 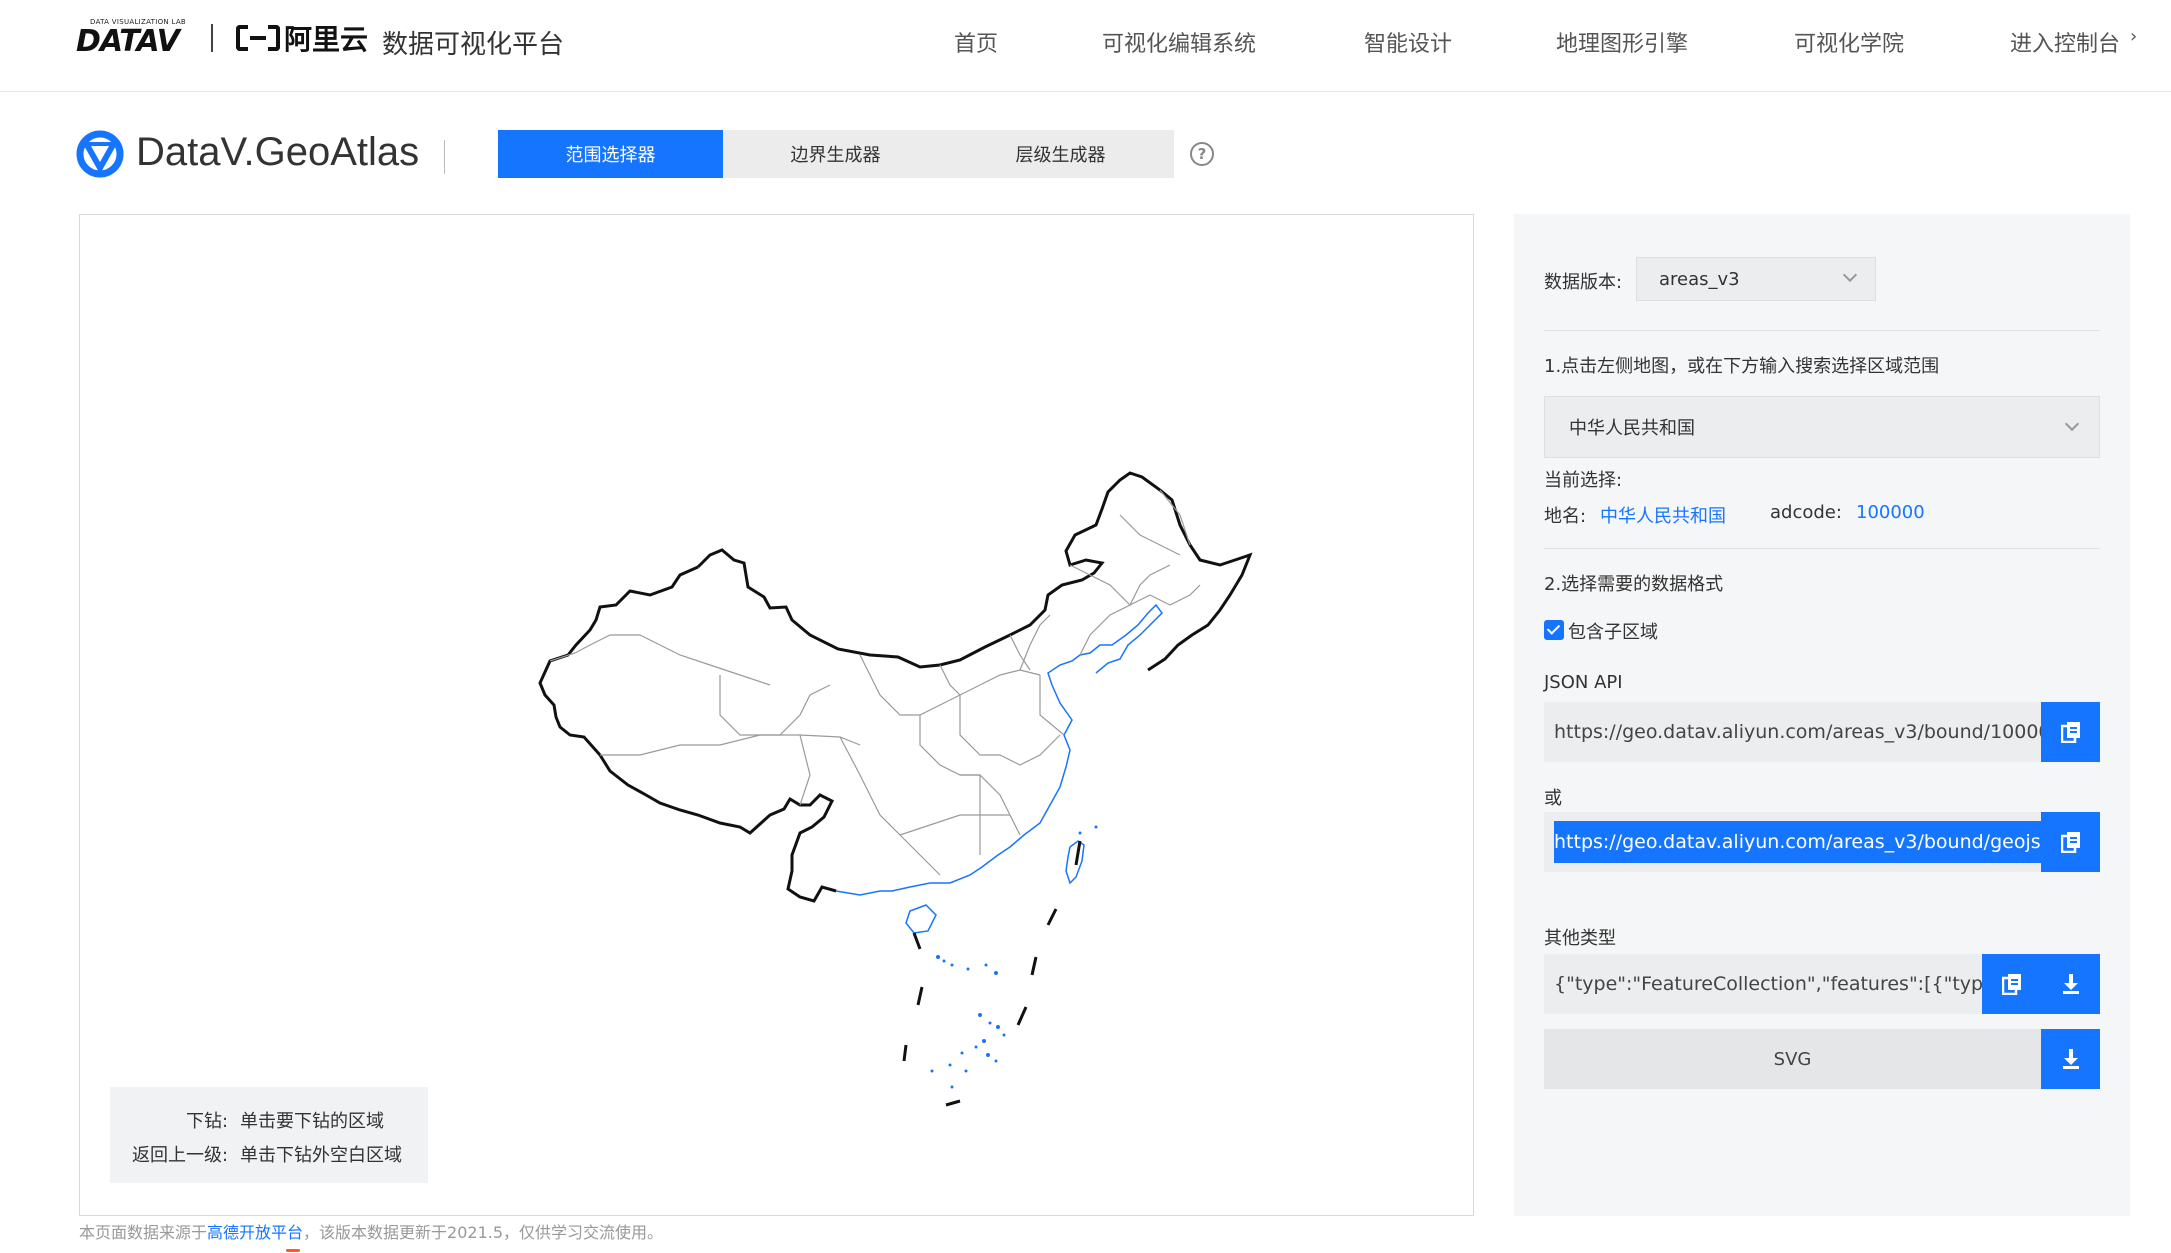 What do you see at coordinates (483, 1232) in the screenshot?
I see `note-suffix: ，该版本数据更新于2021.5，仅供学习交流使用。` at bounding box center [483, 1232].